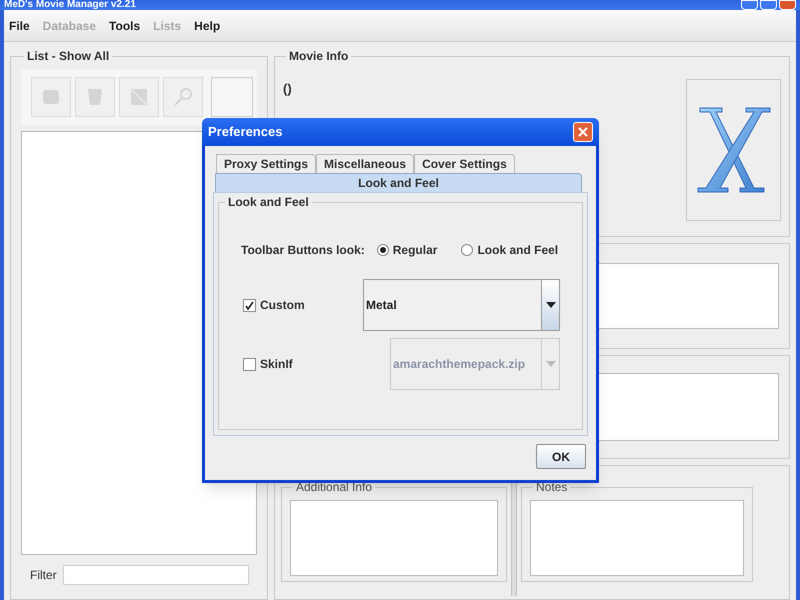 The width and height of the screenshot is (800, 600). I want to click on group-title: Look and Feel, so click(268, 202).